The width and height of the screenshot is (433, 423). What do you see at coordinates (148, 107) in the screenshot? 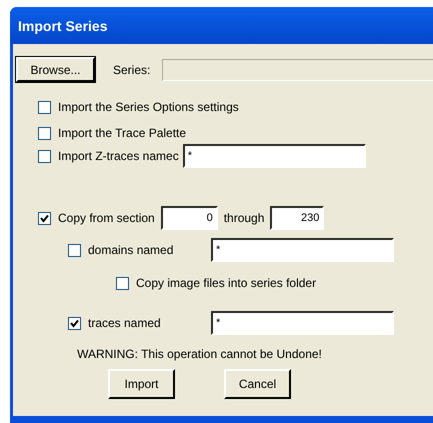
I see `checkbox-label: Import the Series Options settings` at bounding box center [148, 107].